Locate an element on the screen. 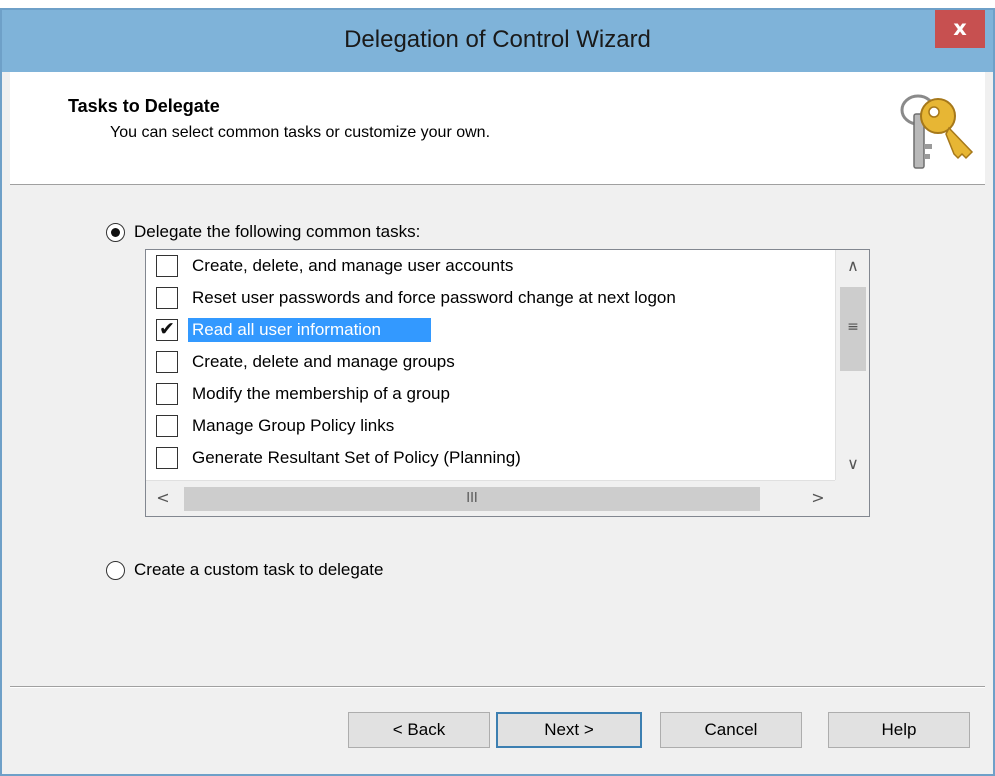  back-button: < Back is located at coordinates (419, 730).